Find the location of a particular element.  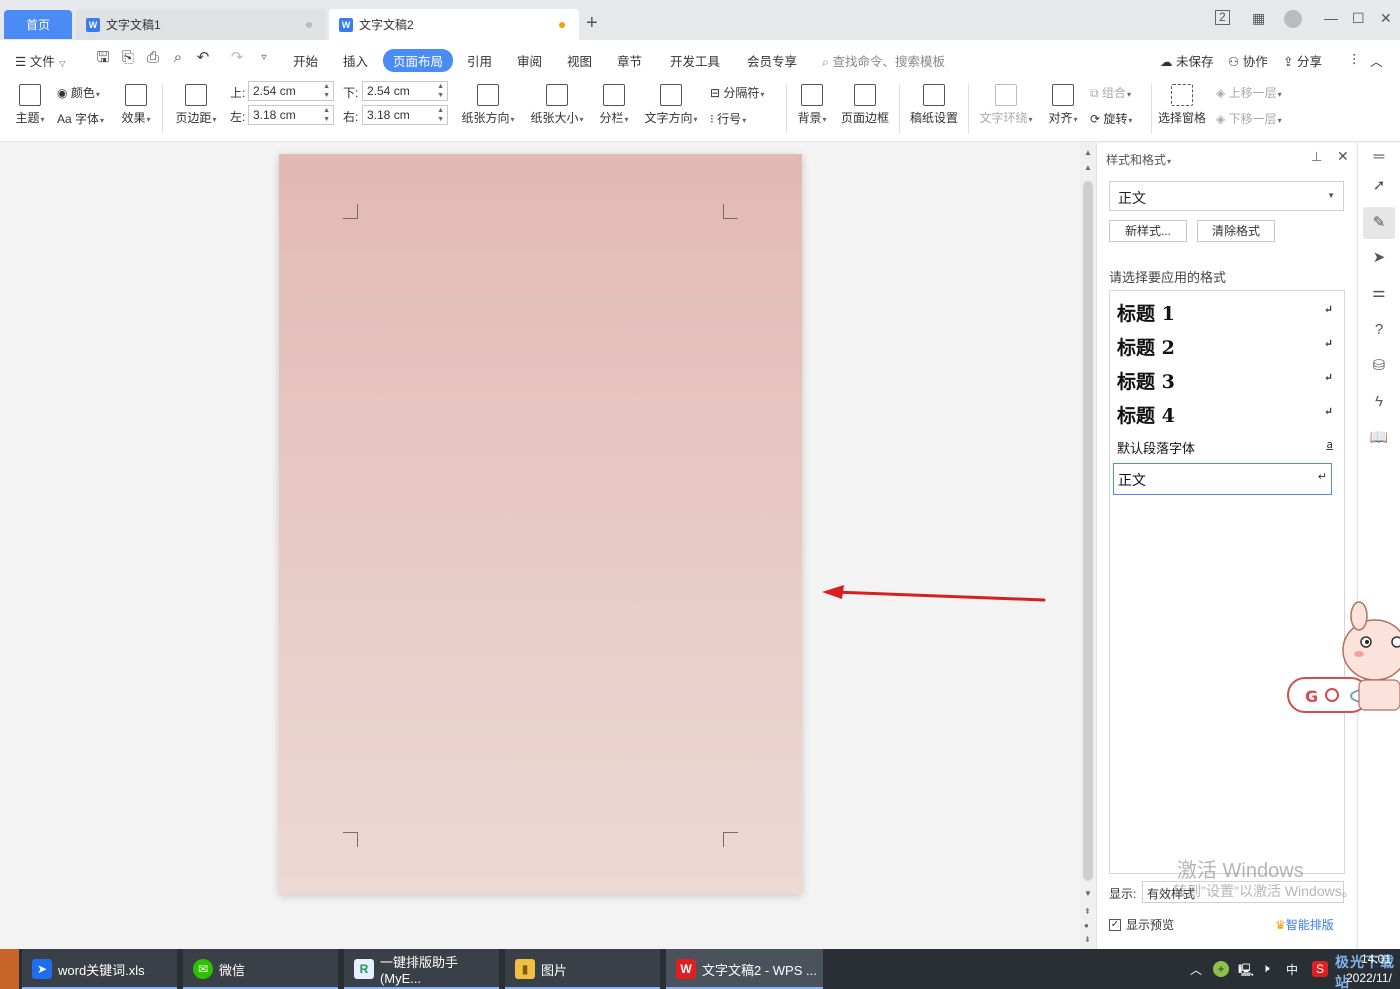

pin-icon: ⊥ is located at coordinates (1316, 157).